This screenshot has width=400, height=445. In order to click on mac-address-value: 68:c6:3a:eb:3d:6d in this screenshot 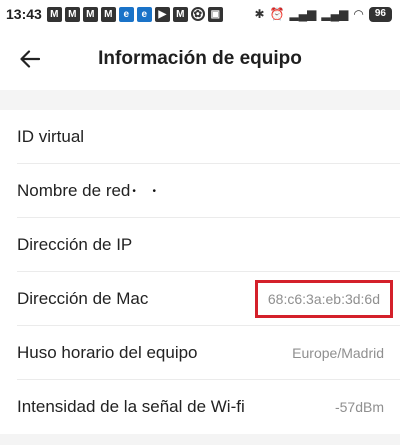, I will do `click(323, 298)`.